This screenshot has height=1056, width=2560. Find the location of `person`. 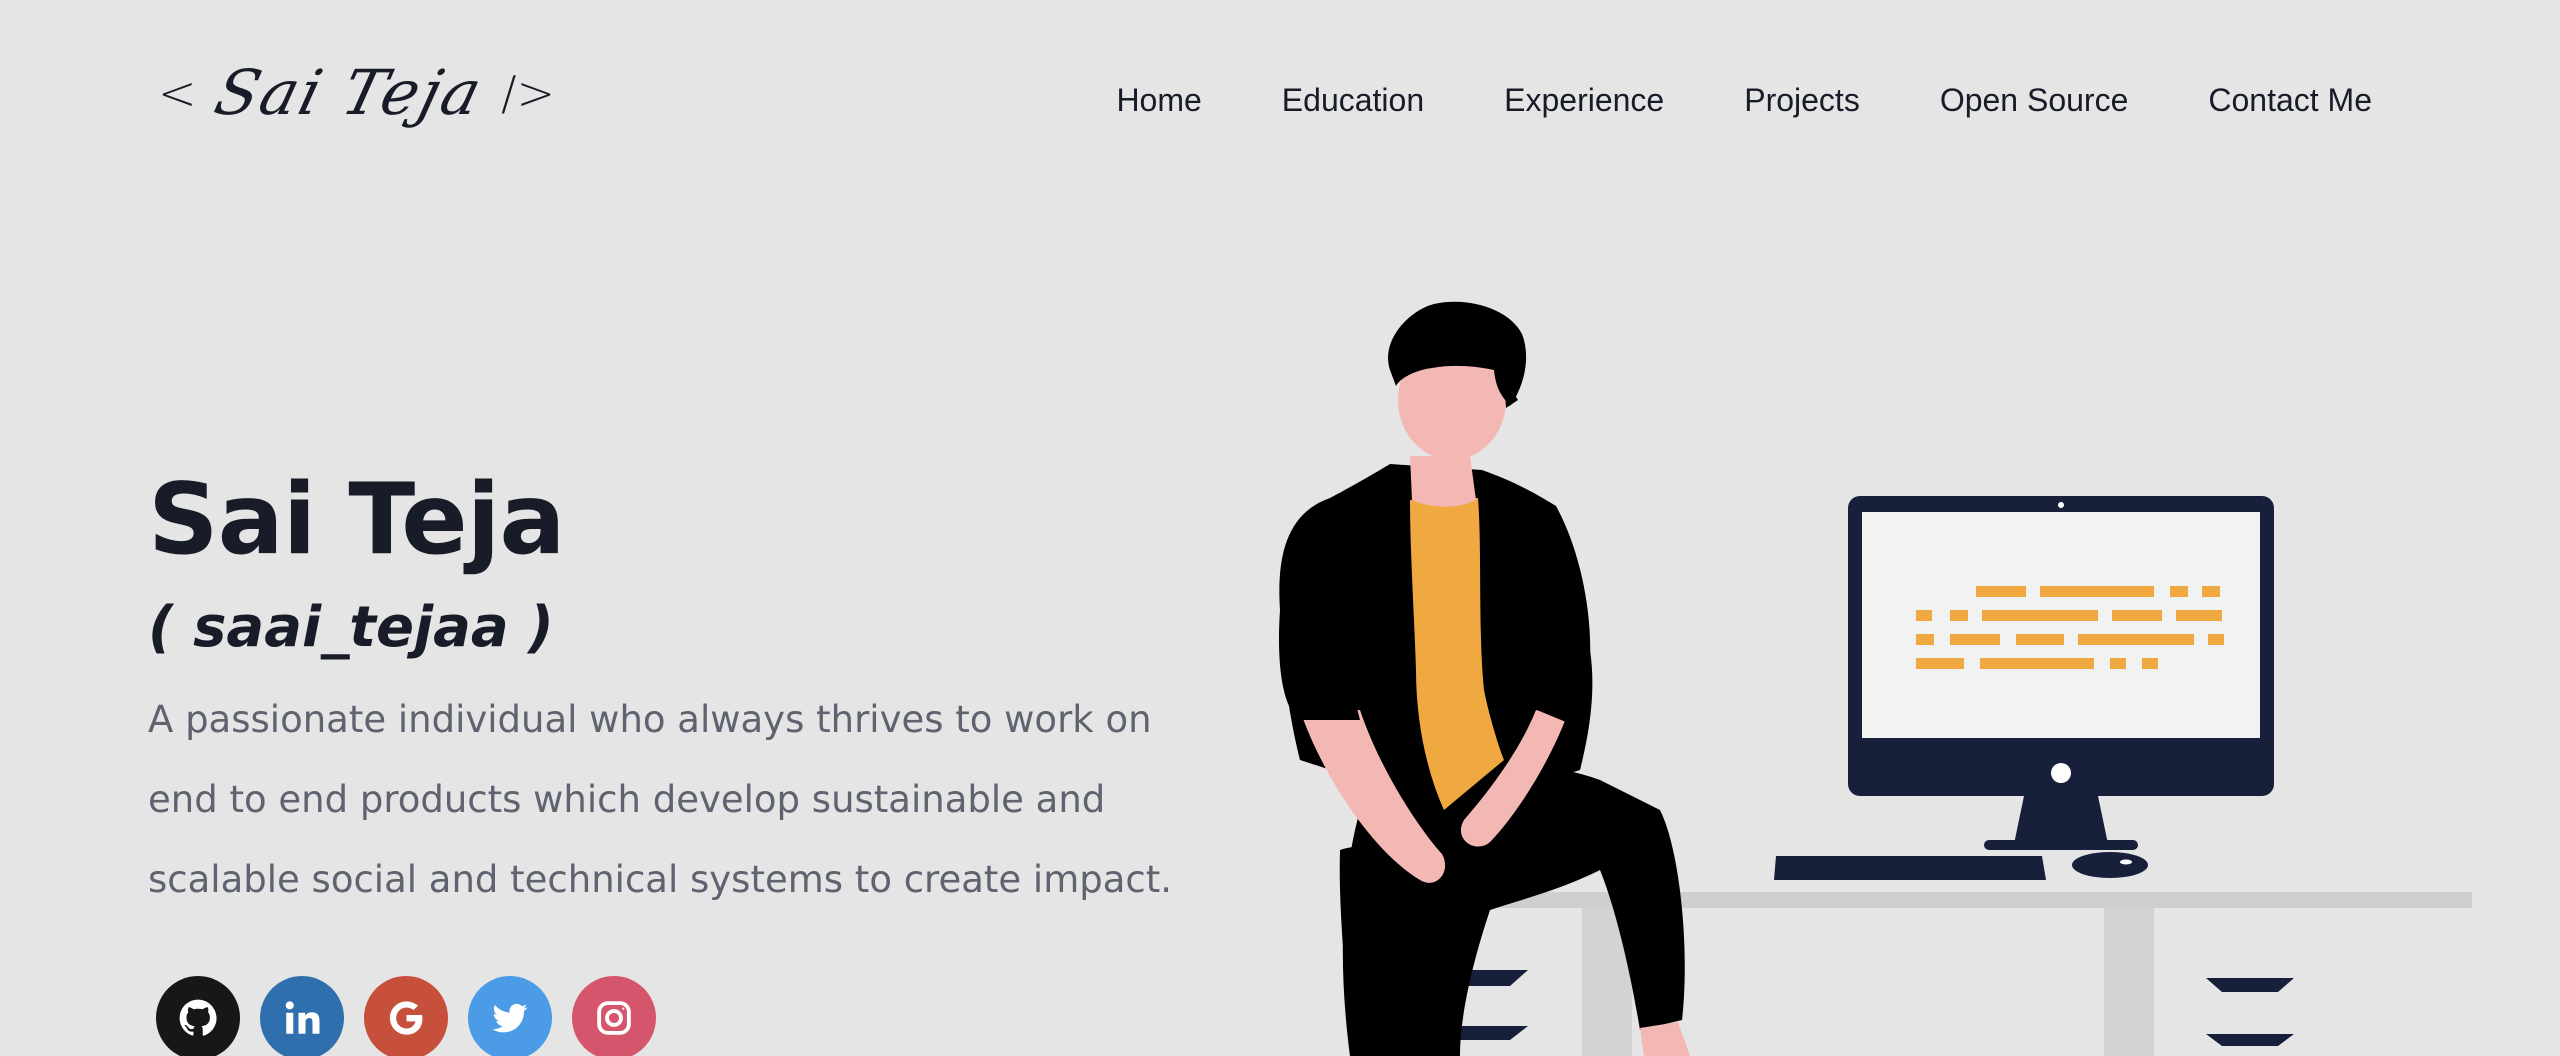

person is located at coordinates (1484, 678).